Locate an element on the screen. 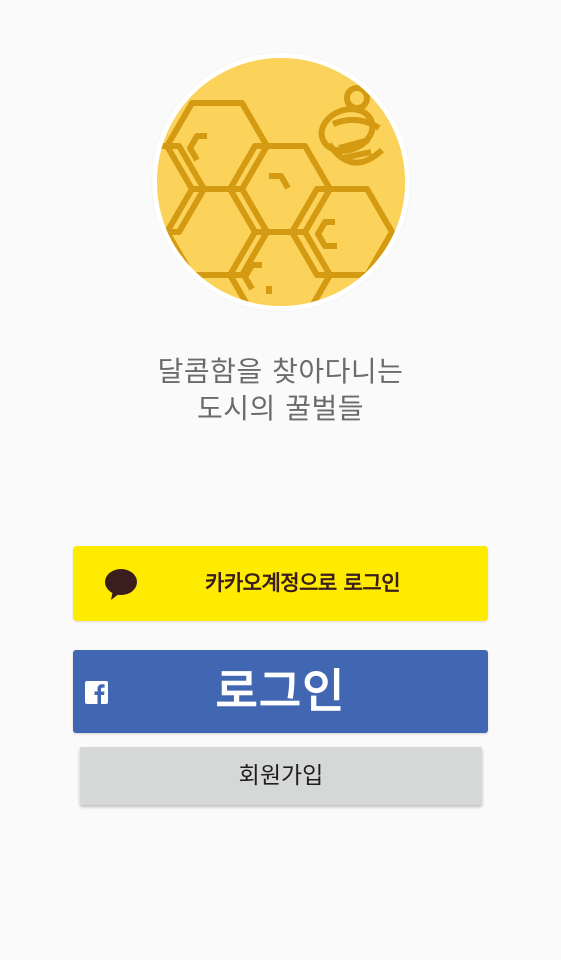 The width and height of the screenshot is (561, 960). facebook-login-label: 로그인 is located at coordinates (280, 691).